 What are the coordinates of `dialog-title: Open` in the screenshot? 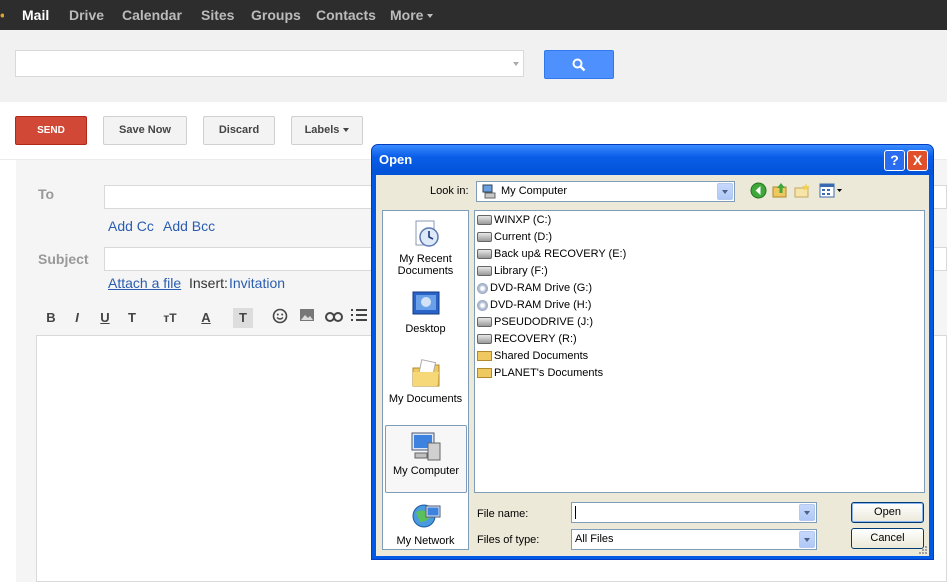 It's located at (396, 159).